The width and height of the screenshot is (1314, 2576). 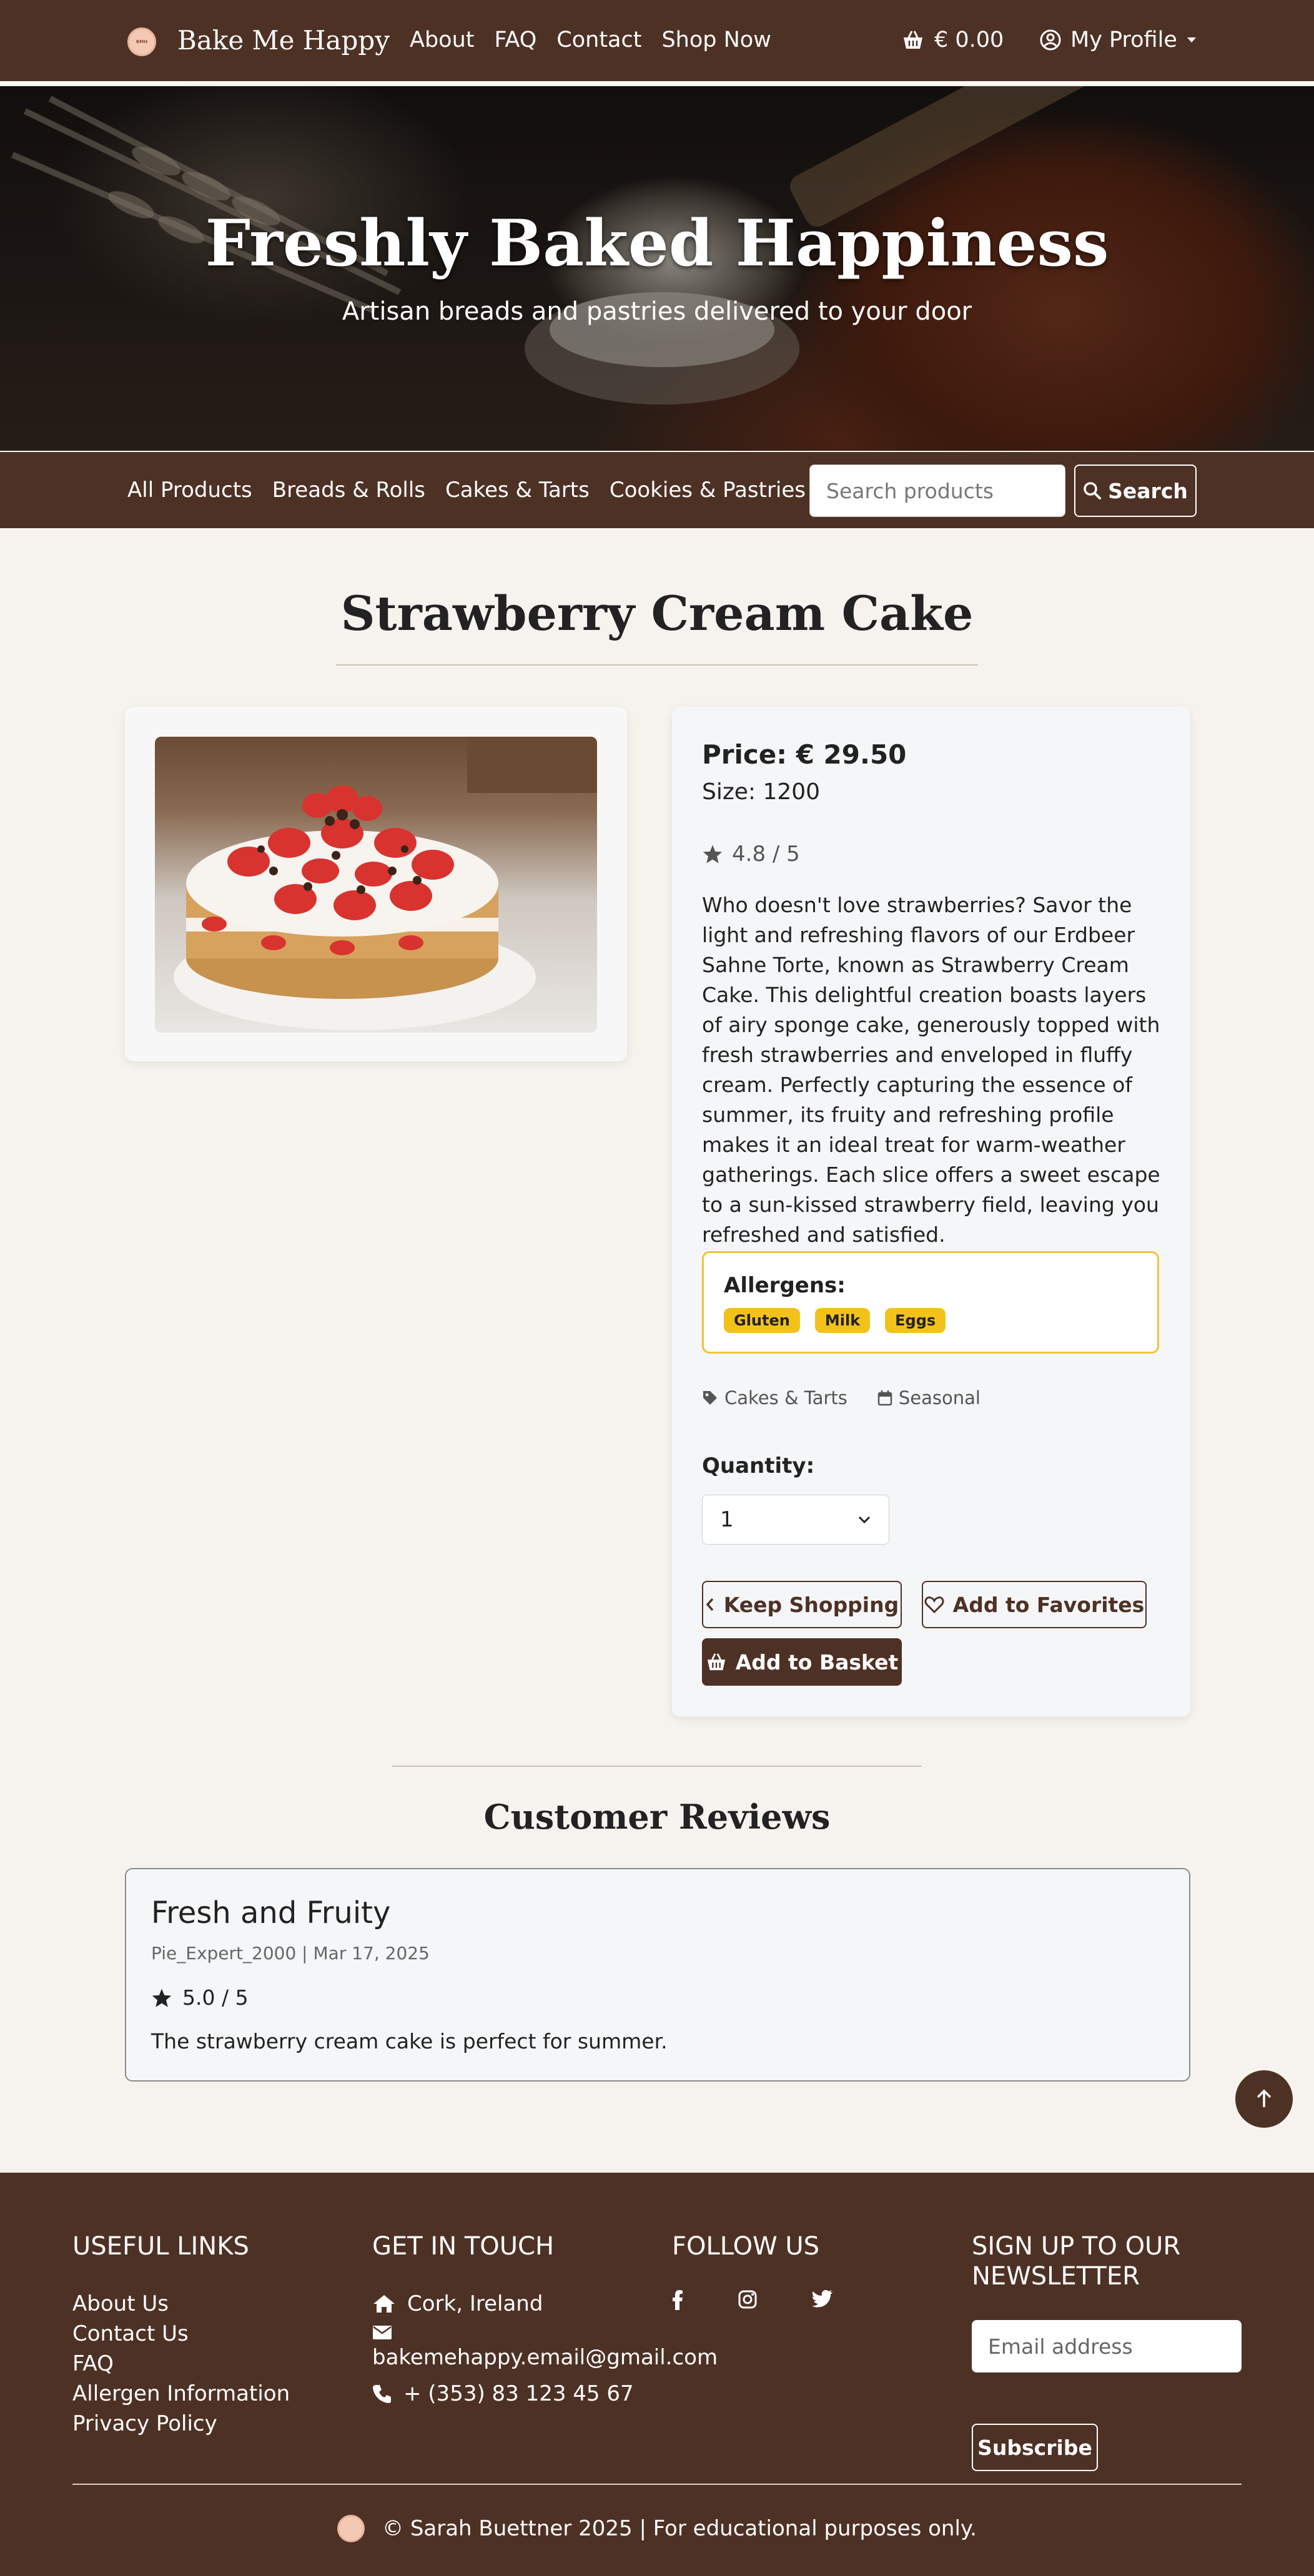 I want to click on subscribe-button: Subscribe, so click(x=1035, y=2447).